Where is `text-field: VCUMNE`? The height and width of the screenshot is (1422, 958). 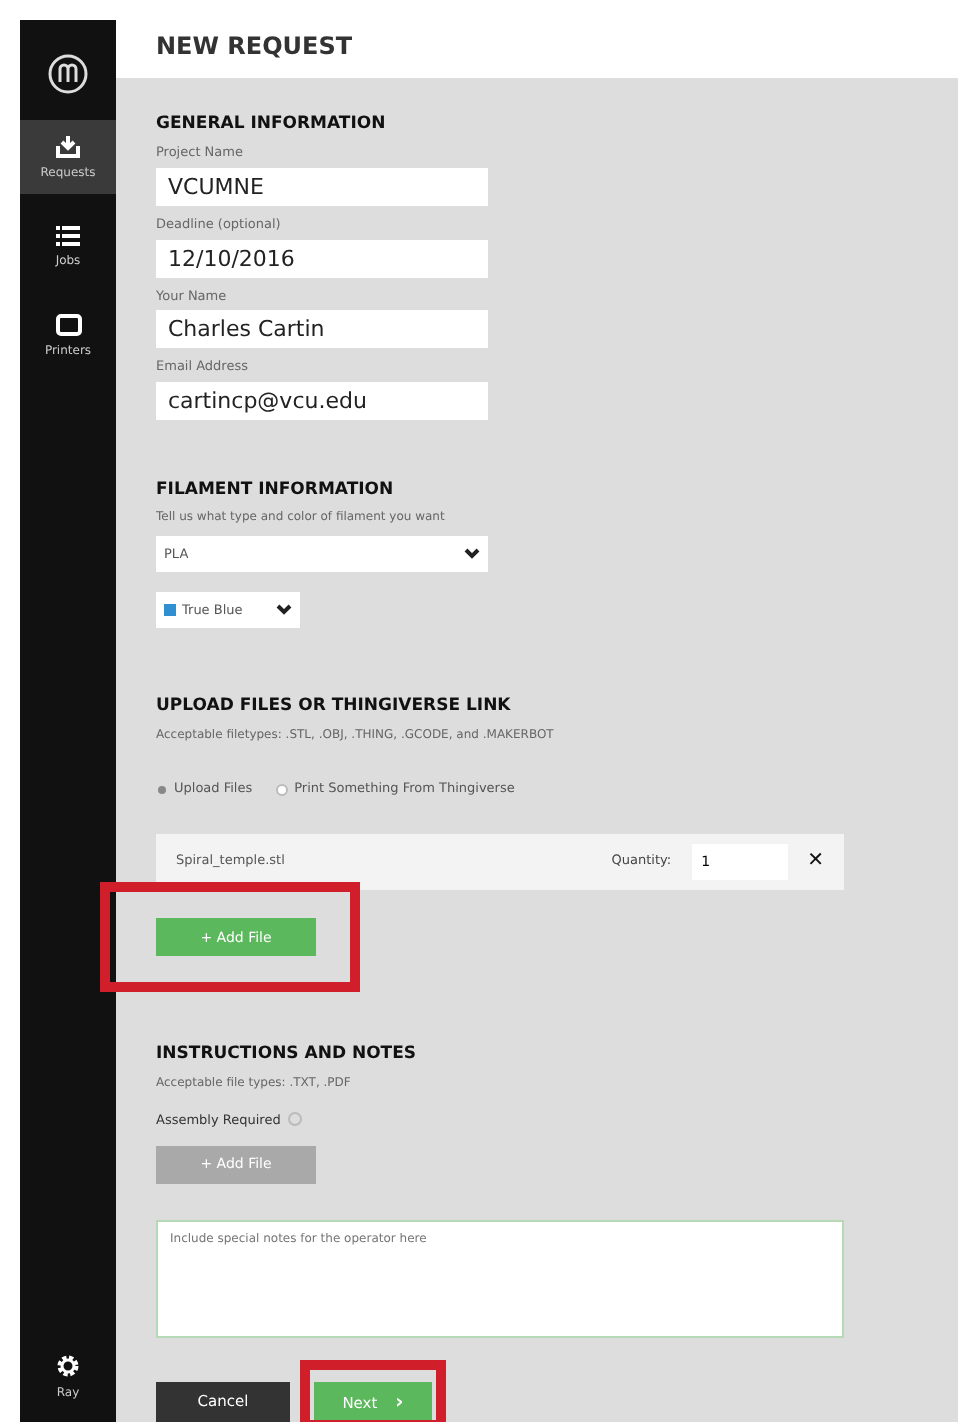 text-field: VCUMNE is located at coordinates (322, 186).